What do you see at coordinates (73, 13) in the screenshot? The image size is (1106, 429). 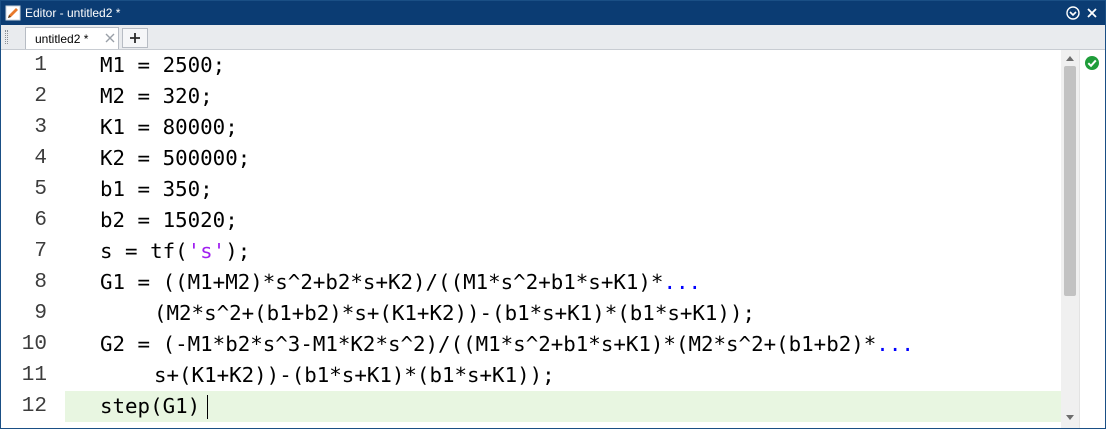 I see `window-title: Editor - untitled2 *` at bounding box center [73, 13].